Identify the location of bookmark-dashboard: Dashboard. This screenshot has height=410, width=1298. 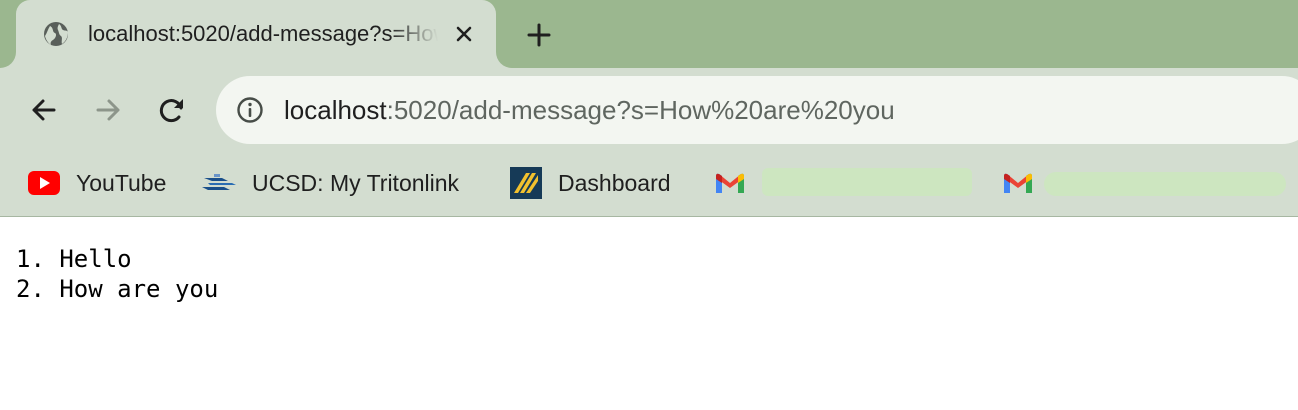
(590, 183).